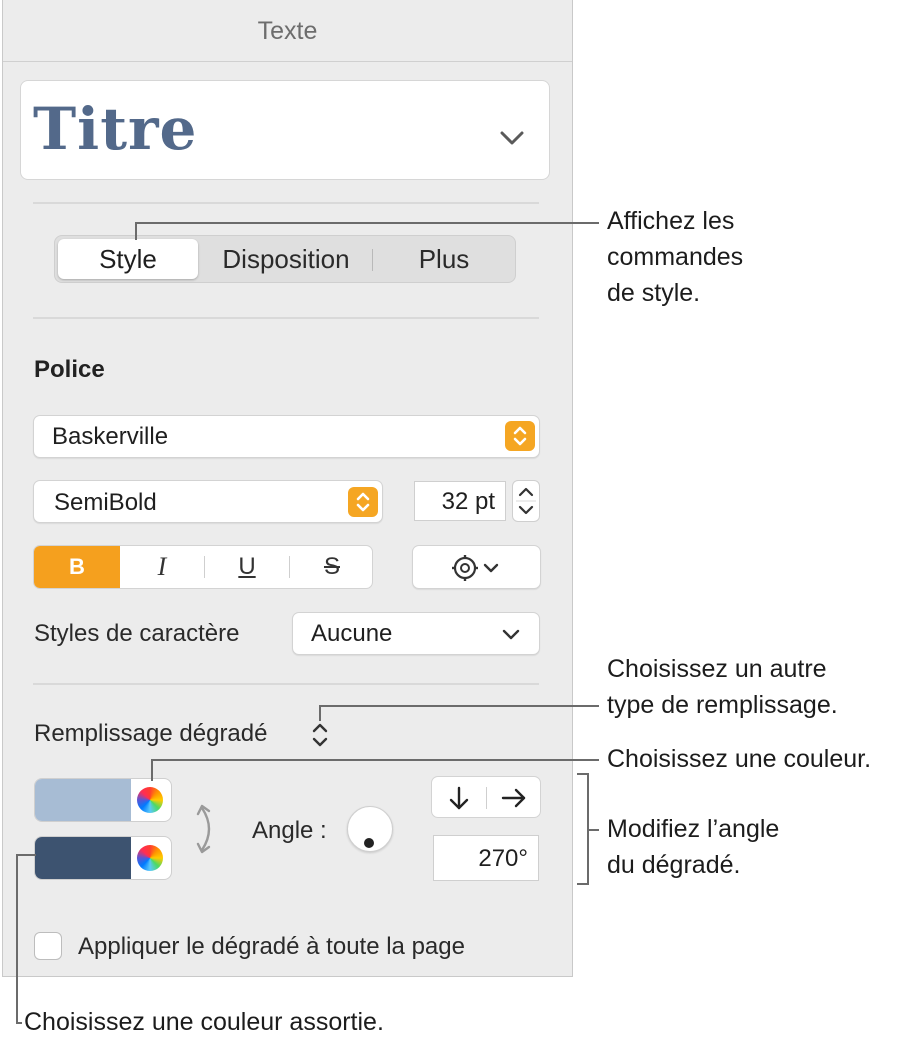 The width and height of the screenshot is (923, 1048). Describe the element at coordinates (162, 567) in the screenshot. I see `italic-button: I` at that location.